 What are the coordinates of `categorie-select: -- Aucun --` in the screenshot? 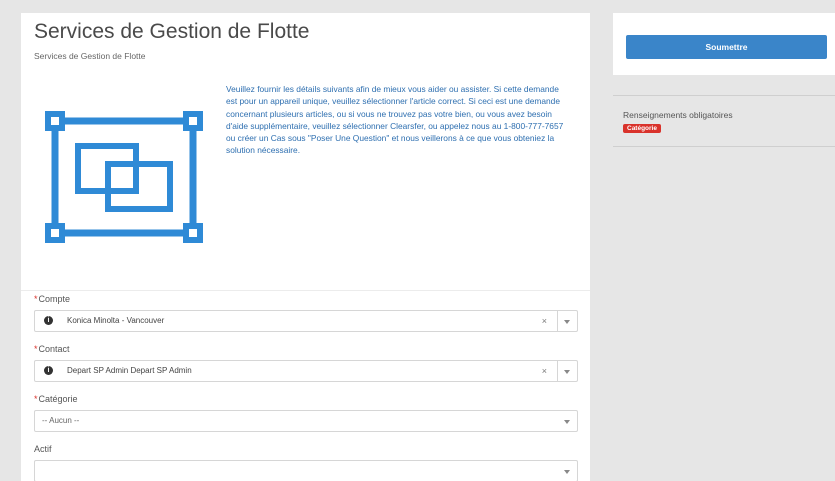 It's located at (306, 421).